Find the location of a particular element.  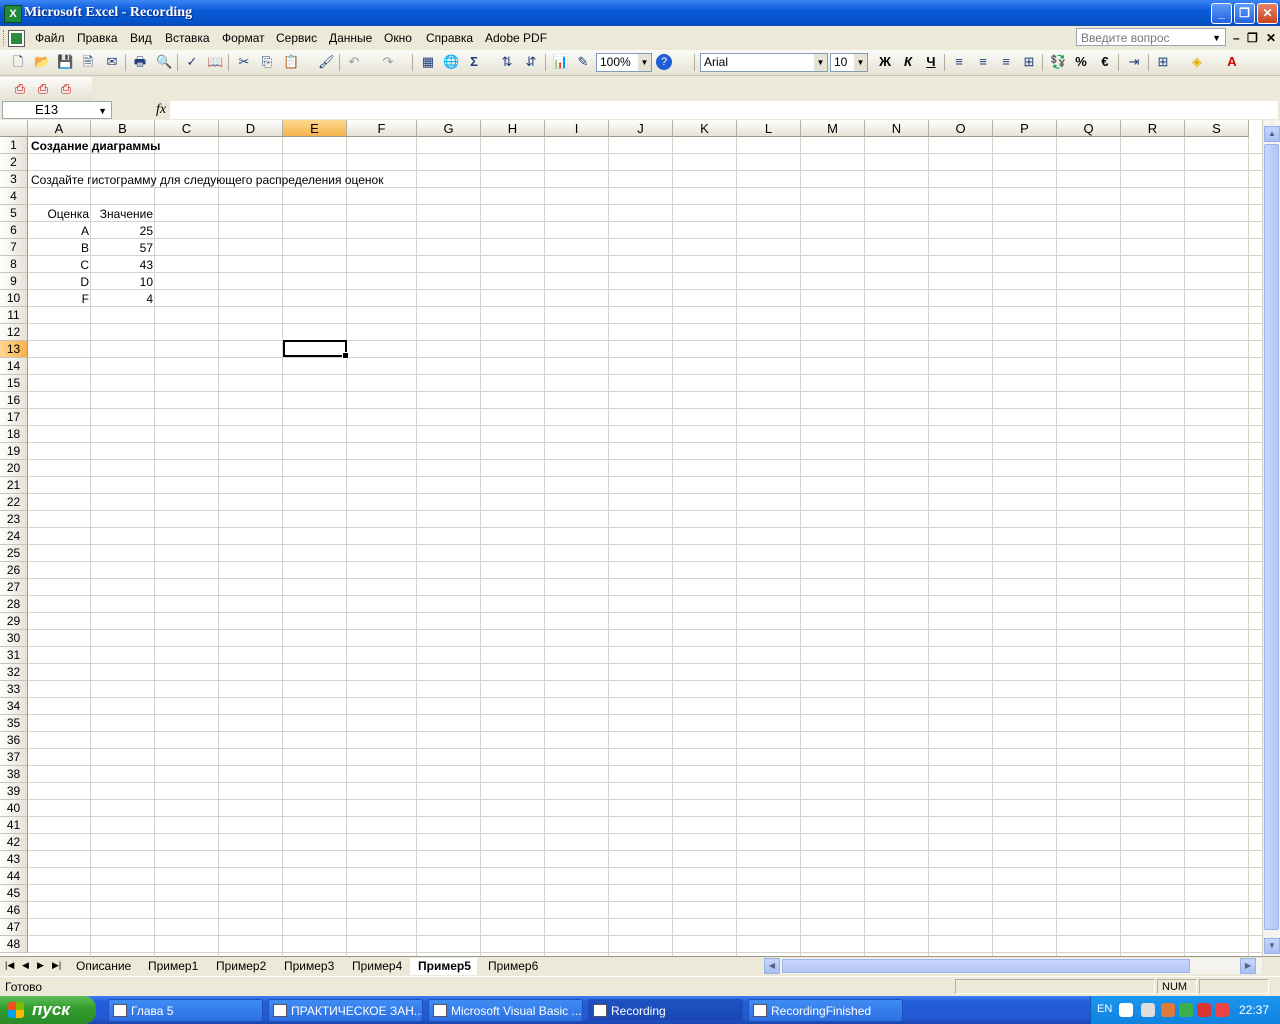

row-header-17: 17 is located at coordinates (14, 417).